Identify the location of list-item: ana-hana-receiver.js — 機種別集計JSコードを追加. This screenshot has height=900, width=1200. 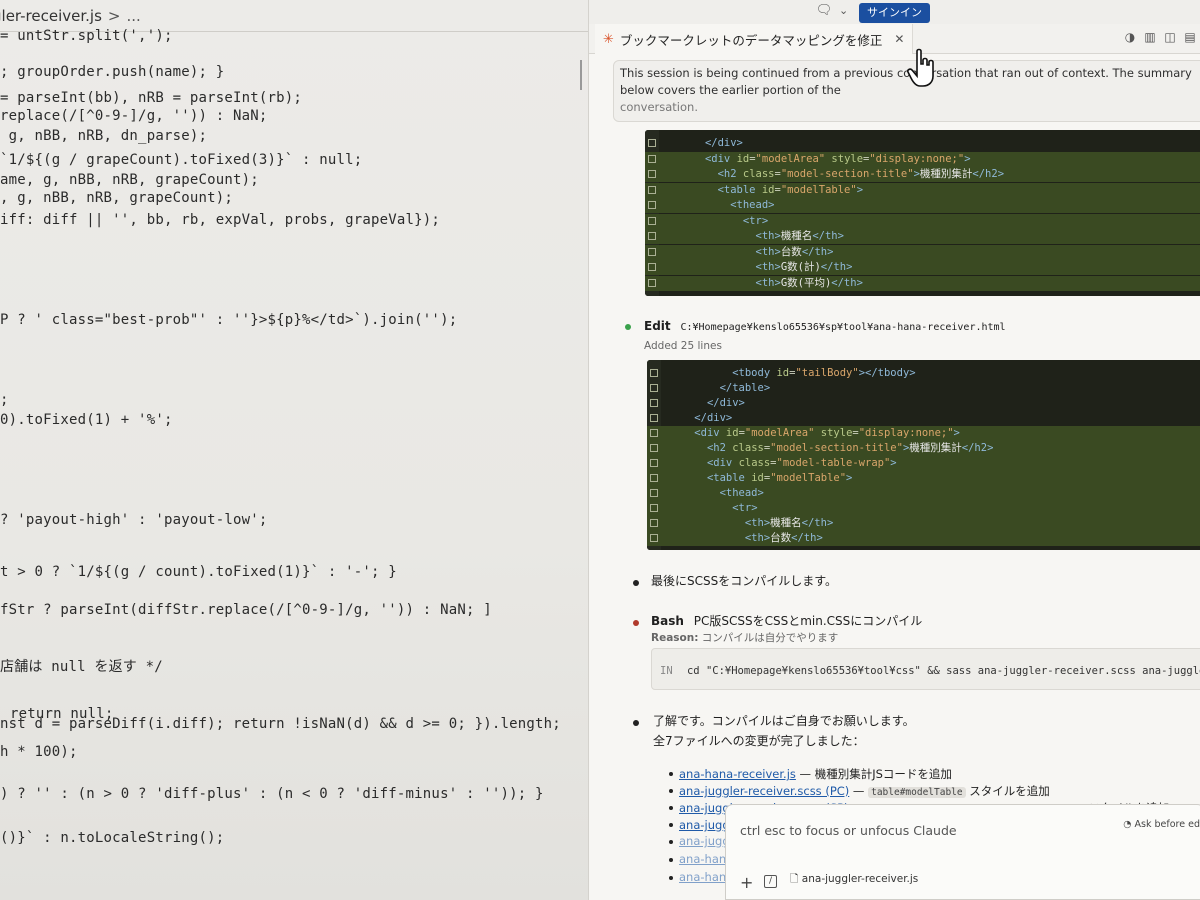
(815, 774).